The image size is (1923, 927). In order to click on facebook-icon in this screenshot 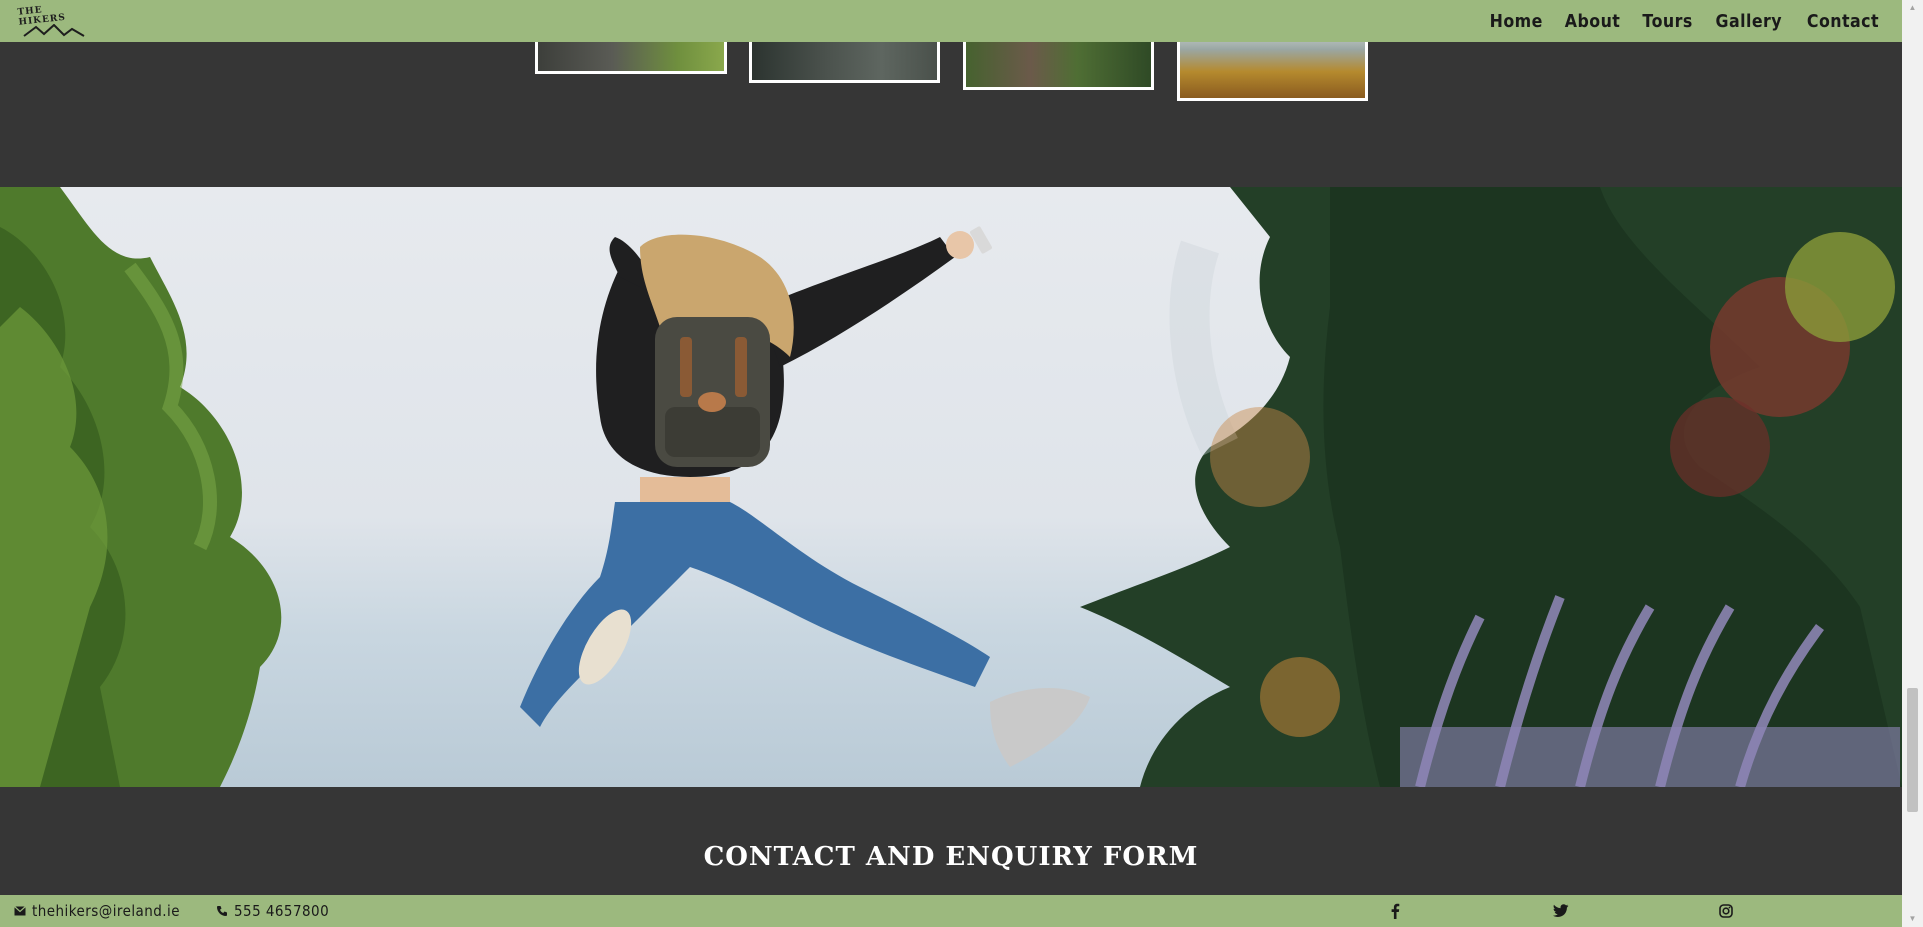, I will do `click(1395, 911)`.